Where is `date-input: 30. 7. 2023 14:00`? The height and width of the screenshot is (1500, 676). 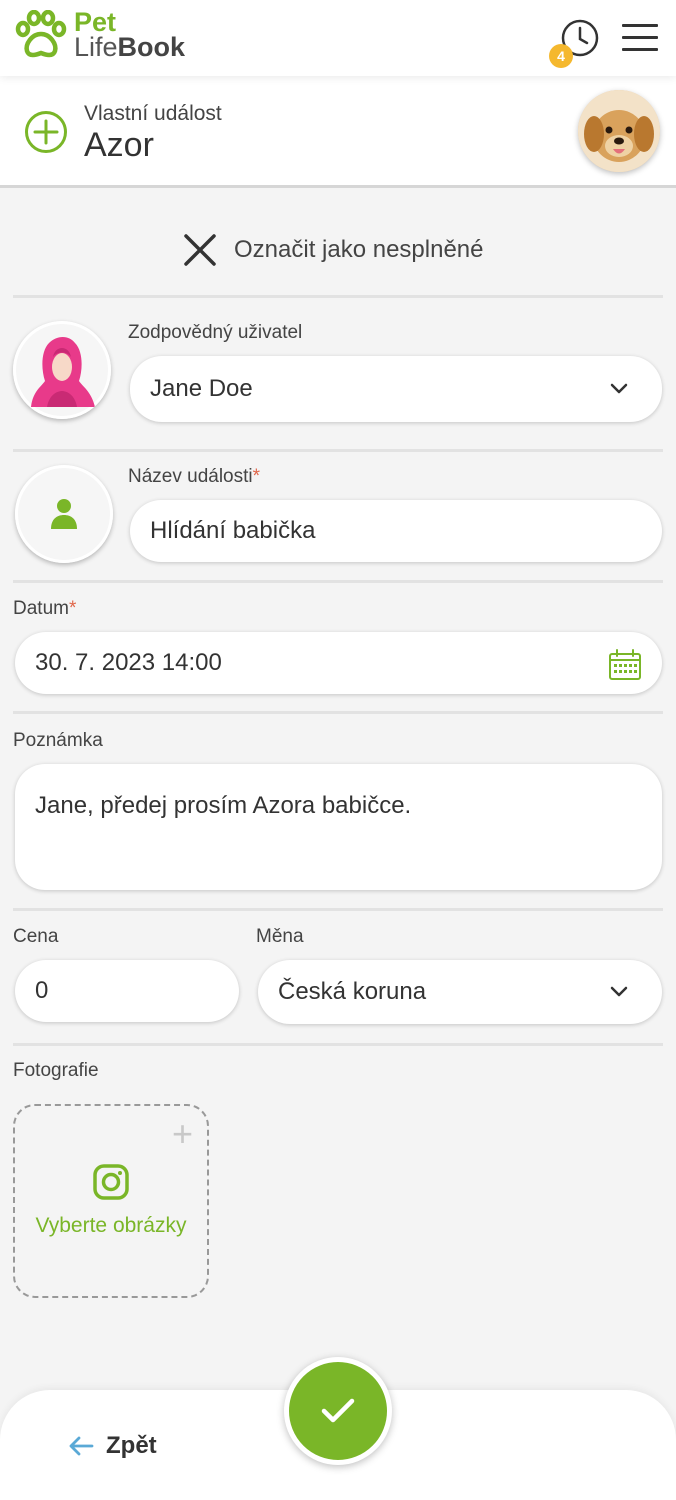 date-input: 30. 7. 2023 14:00 is located at coordinates (338, 663).